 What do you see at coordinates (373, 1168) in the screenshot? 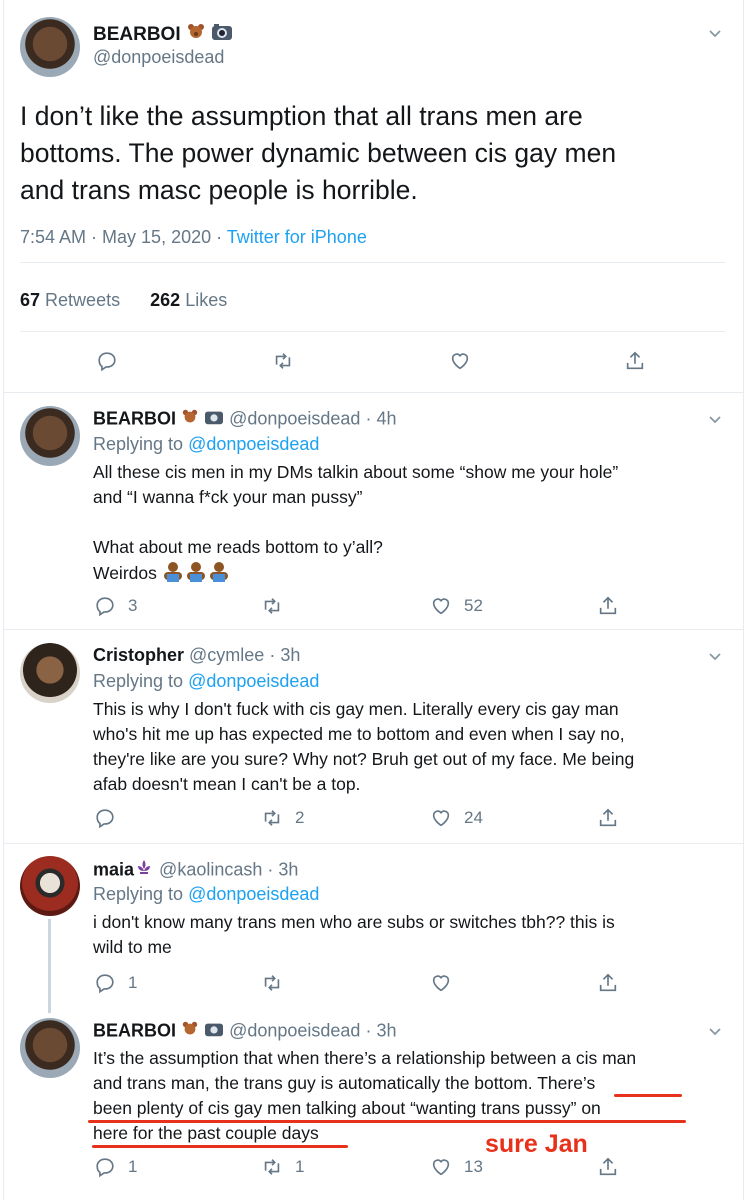
I see `reply-actions: 1 1 13` at bounding box center [373, 1168].